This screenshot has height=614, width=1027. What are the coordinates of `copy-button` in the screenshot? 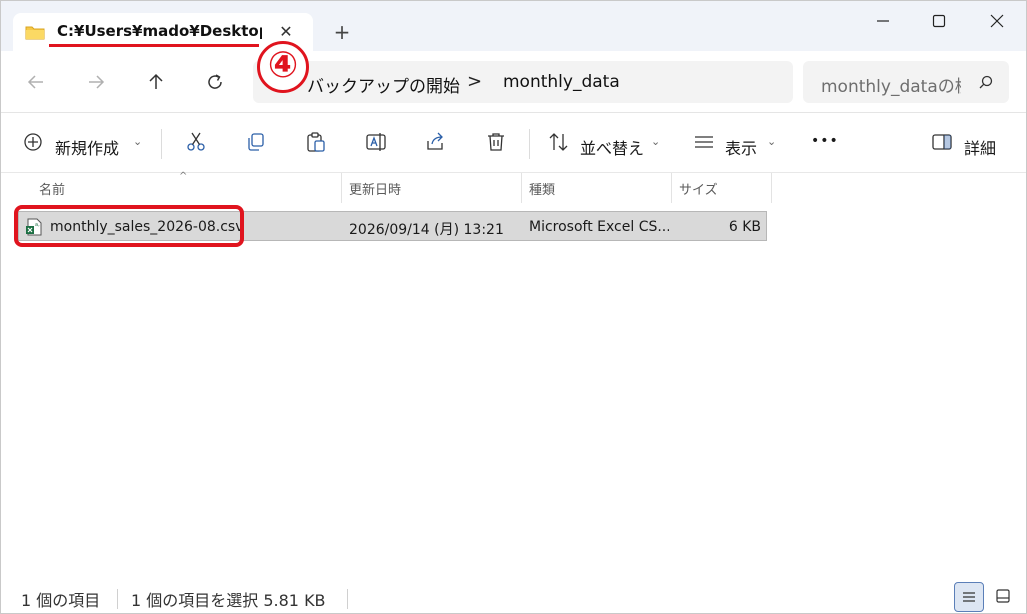 It's located at (256, 143).